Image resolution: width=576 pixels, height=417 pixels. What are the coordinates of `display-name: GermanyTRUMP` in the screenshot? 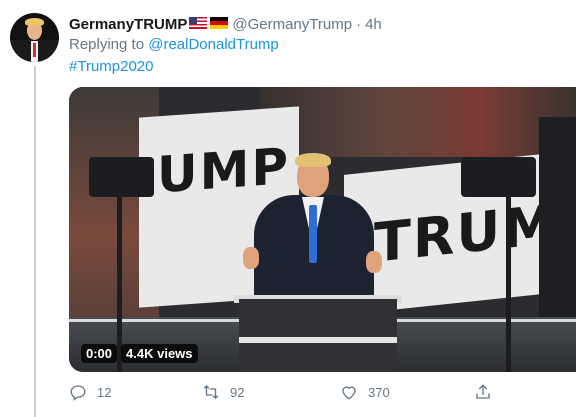 It's located at (128, 24).